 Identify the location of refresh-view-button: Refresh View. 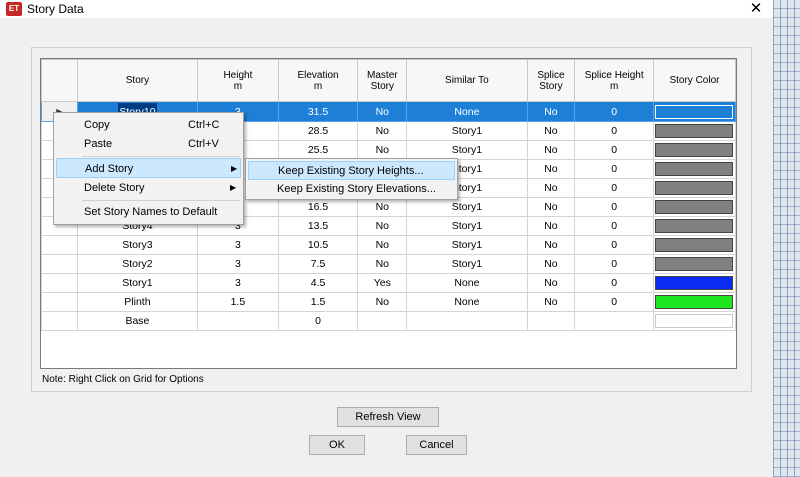
(388, 417).